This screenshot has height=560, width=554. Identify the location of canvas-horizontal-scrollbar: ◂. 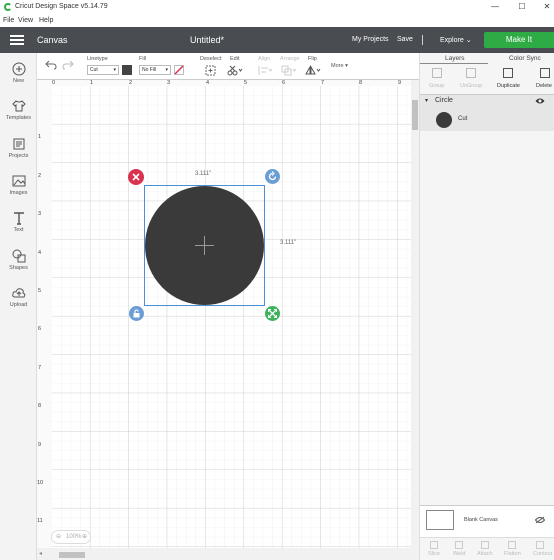
(224, 554).